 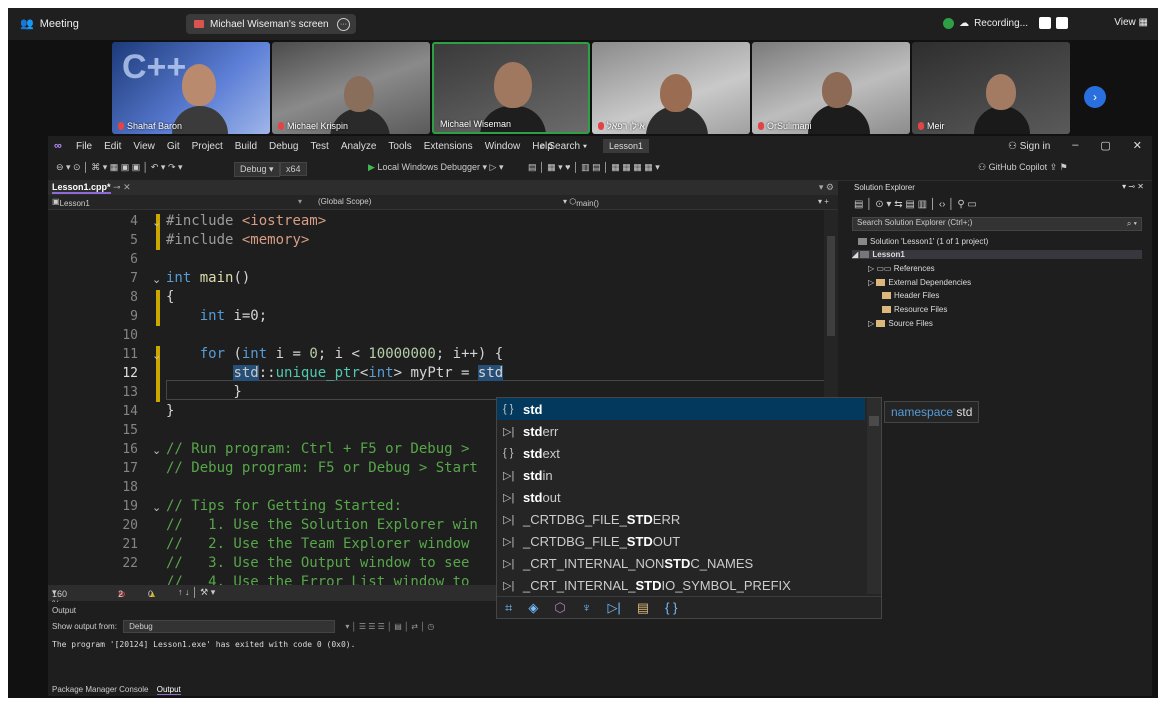 What do you see at coordinates (134, 316) in the screenshot?
I see `line-number: 9` at bounding box center [134, 316].